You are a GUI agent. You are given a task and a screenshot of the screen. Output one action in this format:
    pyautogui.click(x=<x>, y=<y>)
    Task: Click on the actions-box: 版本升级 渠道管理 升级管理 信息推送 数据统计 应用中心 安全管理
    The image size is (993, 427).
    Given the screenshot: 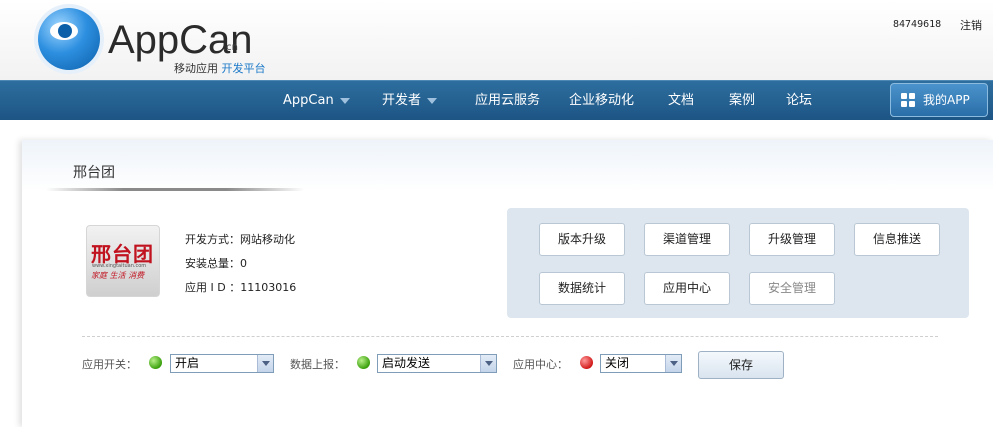 What is the action you would take?
    pyautogui.click(x=738, y=263)
    